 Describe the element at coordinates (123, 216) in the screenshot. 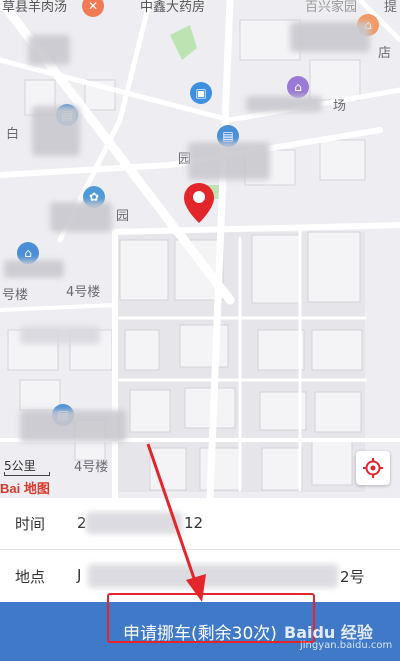

I see `map-label: 园` at that location.